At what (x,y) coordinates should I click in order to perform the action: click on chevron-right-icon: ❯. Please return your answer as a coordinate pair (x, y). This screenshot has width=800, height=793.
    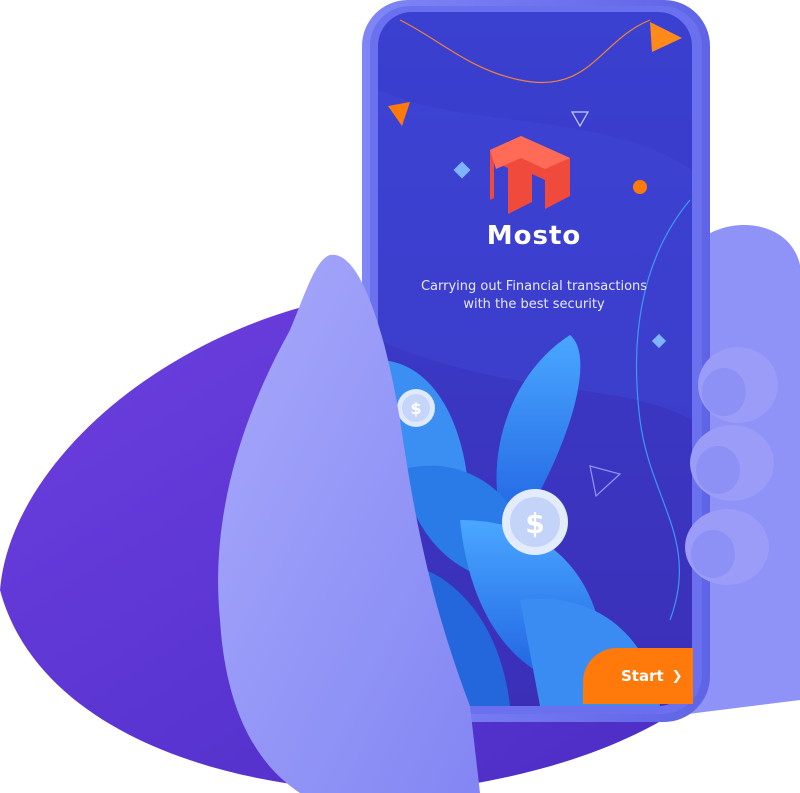
    Looking at the image, I should click on (677, 676).